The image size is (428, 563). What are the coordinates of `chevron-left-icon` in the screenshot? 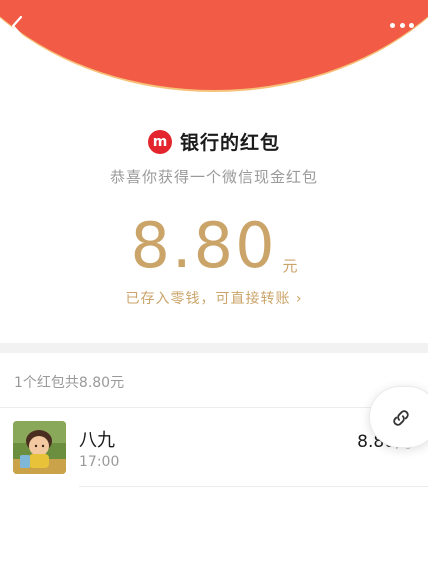 It's located at (17, 26).